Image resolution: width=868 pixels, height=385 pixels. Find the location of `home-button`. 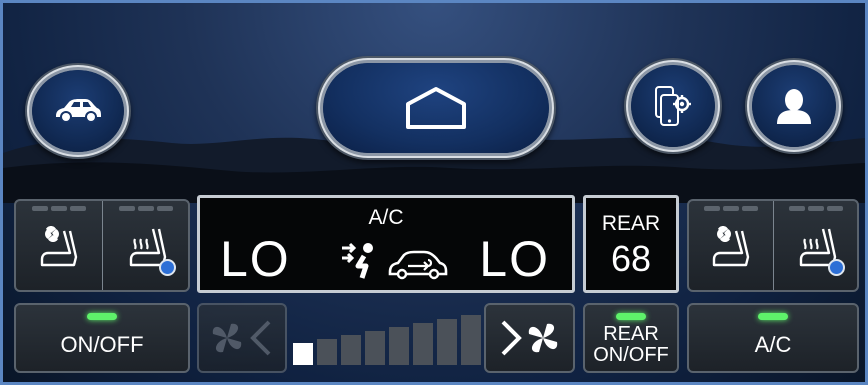

home-button is located at coordinates (436, 108).